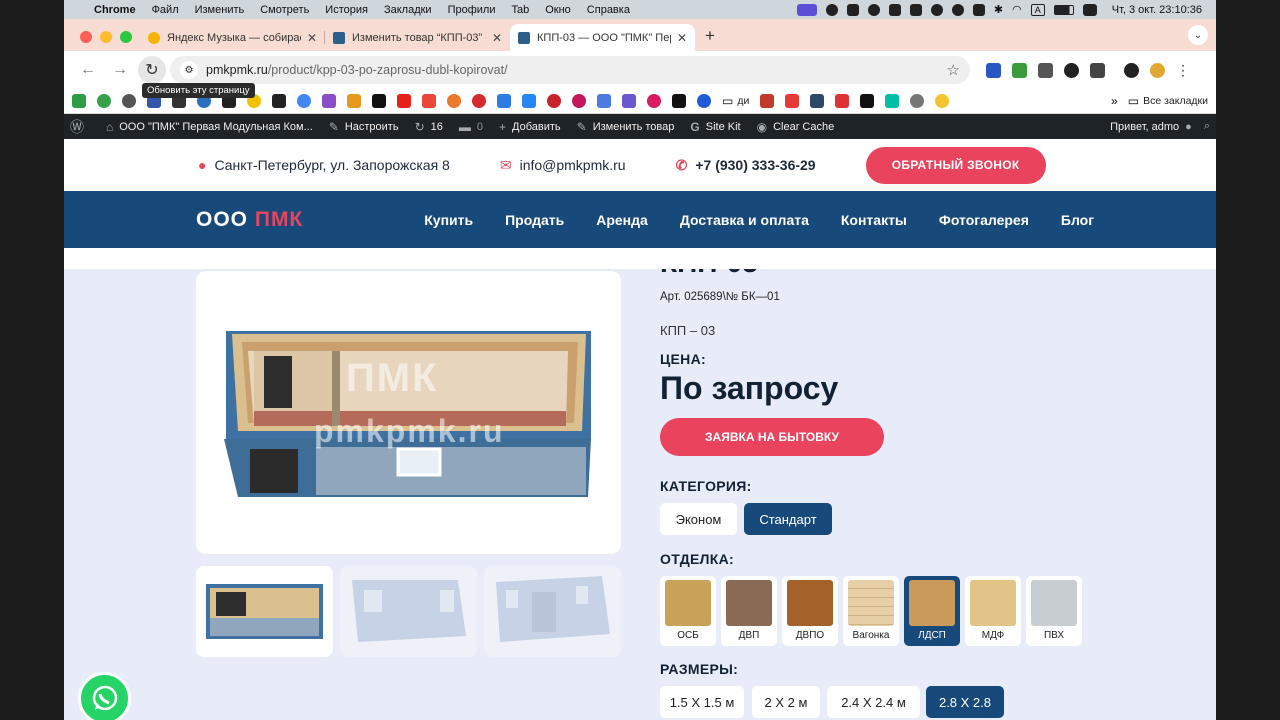  What do you see at coordinates (746, 165) in the screenshot?
I see `phone-info: ✆ +7 (930) 333-36-29` at bounding box center [746, 165].